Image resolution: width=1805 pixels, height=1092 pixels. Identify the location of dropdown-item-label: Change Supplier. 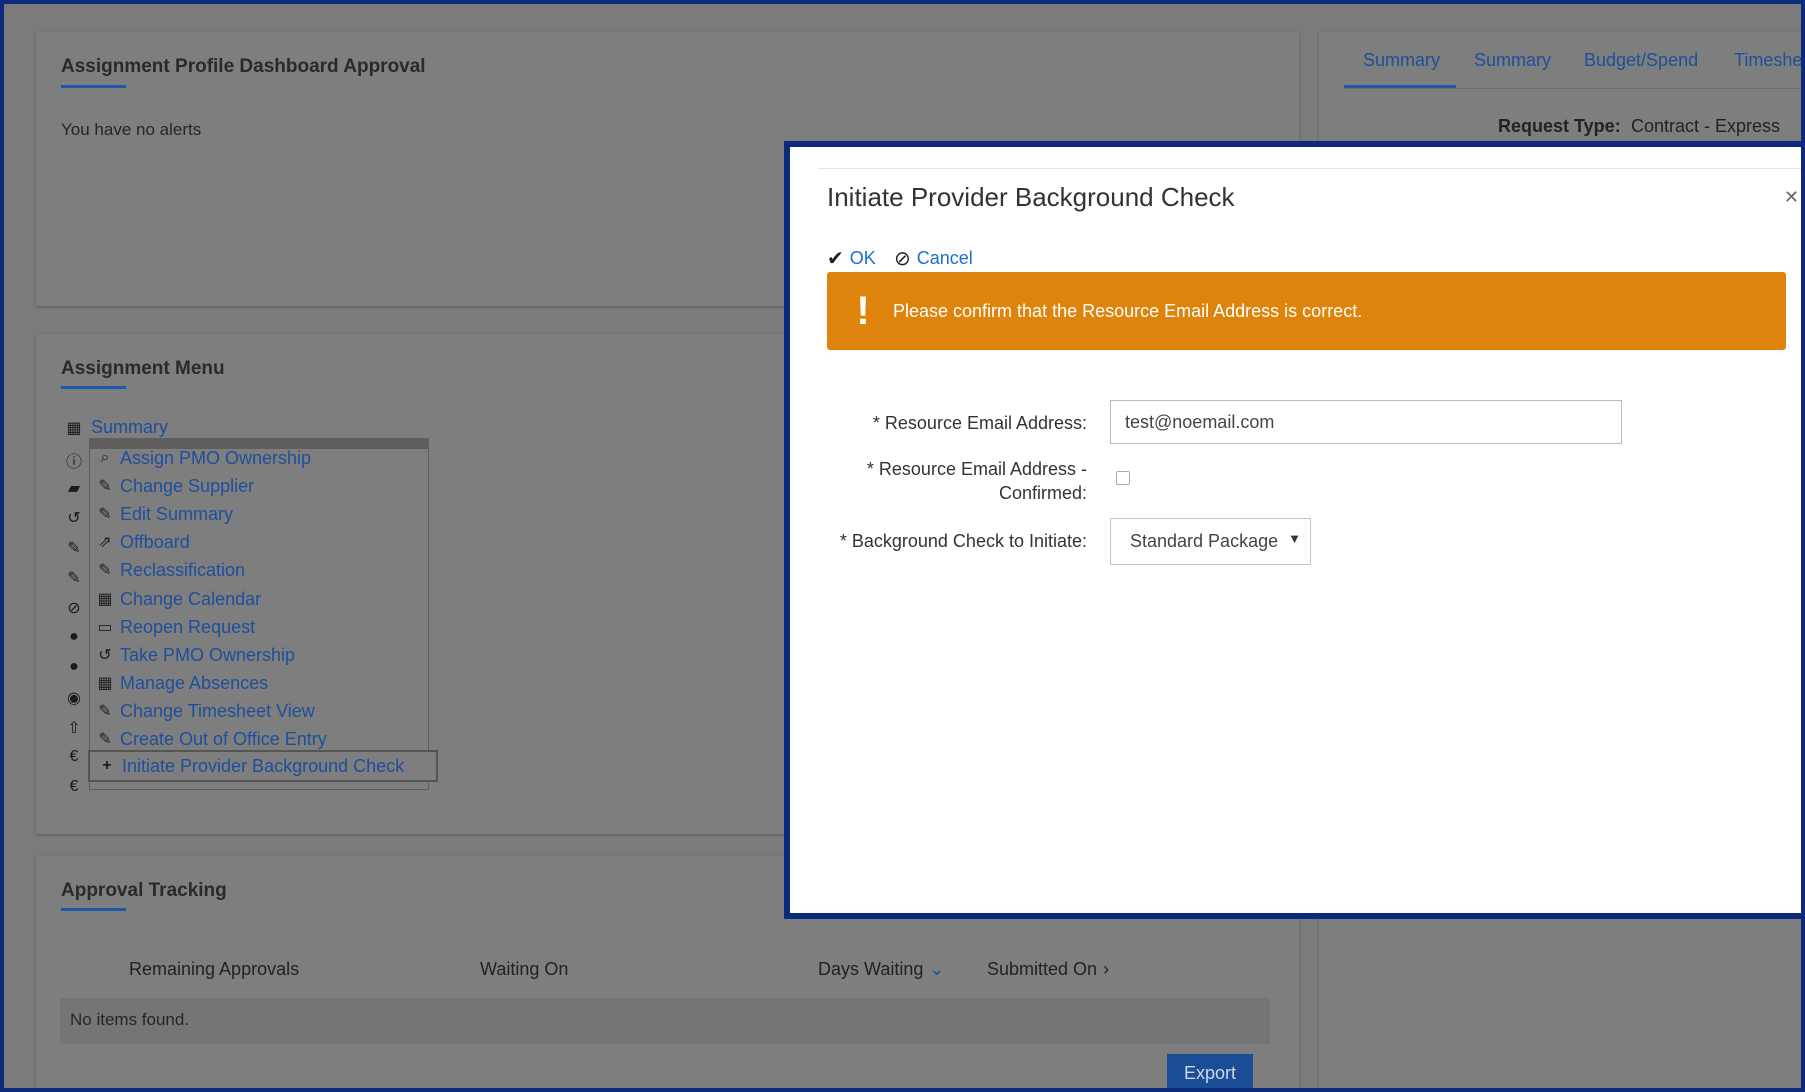
(187, 485).